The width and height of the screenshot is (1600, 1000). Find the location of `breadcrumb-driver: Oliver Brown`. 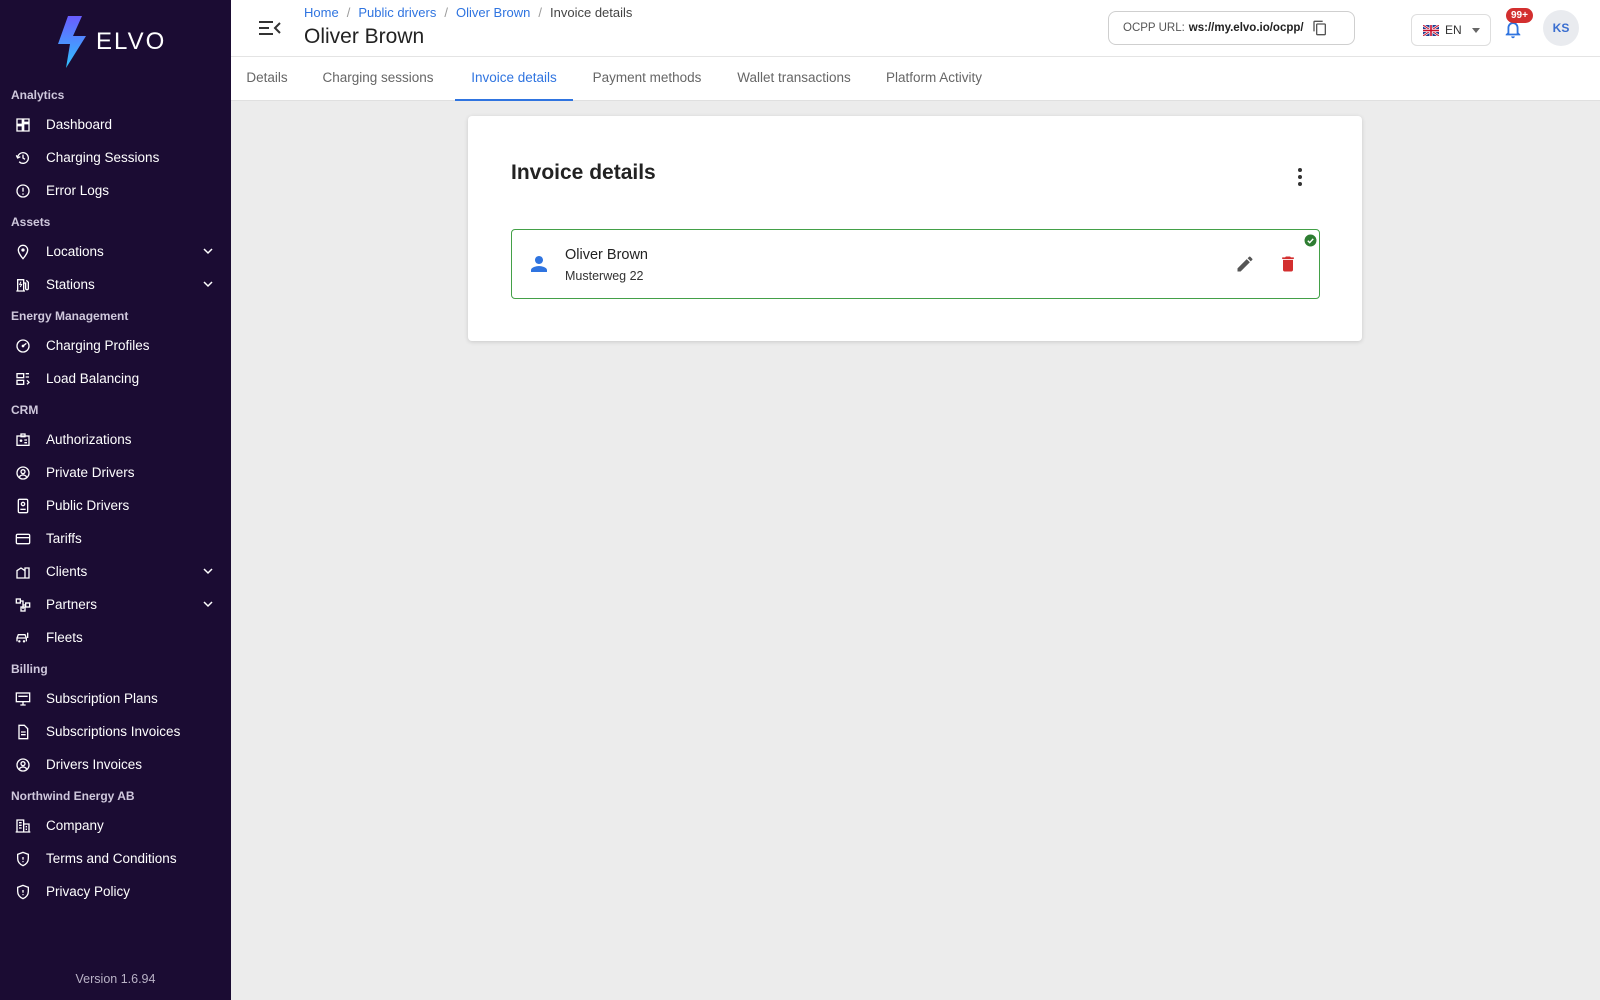

breadcrumb-driver: Oliver Brown is located at coordinates (493, 12).